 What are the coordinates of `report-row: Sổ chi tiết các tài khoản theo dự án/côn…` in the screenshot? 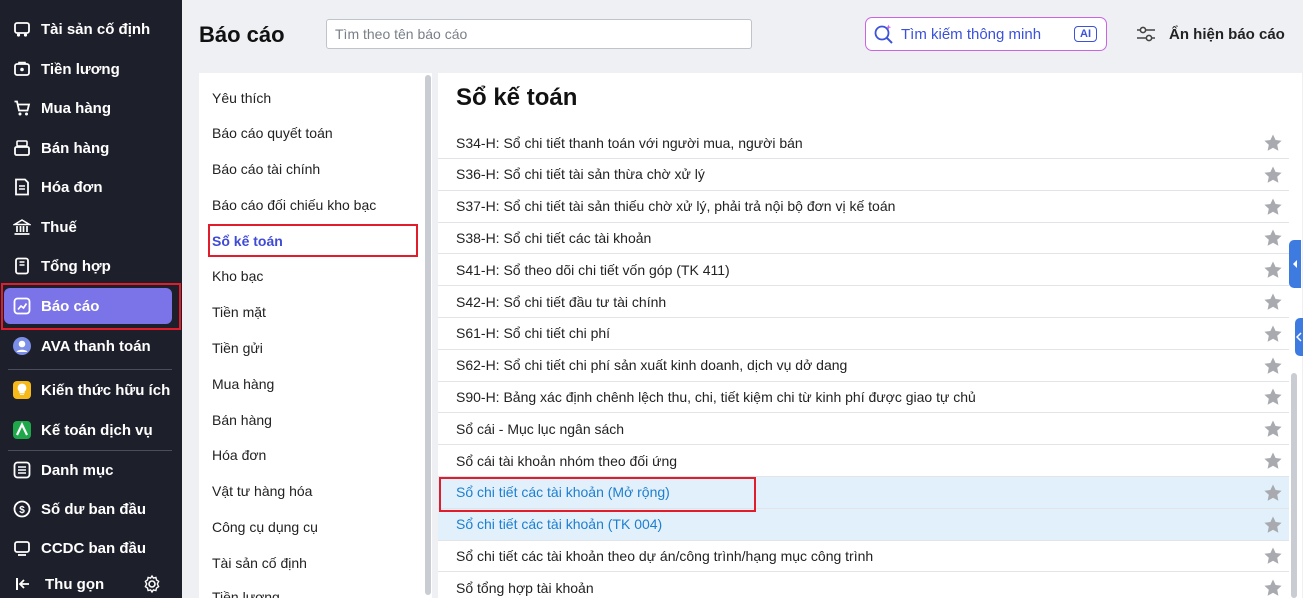 It's located at (863, 556).